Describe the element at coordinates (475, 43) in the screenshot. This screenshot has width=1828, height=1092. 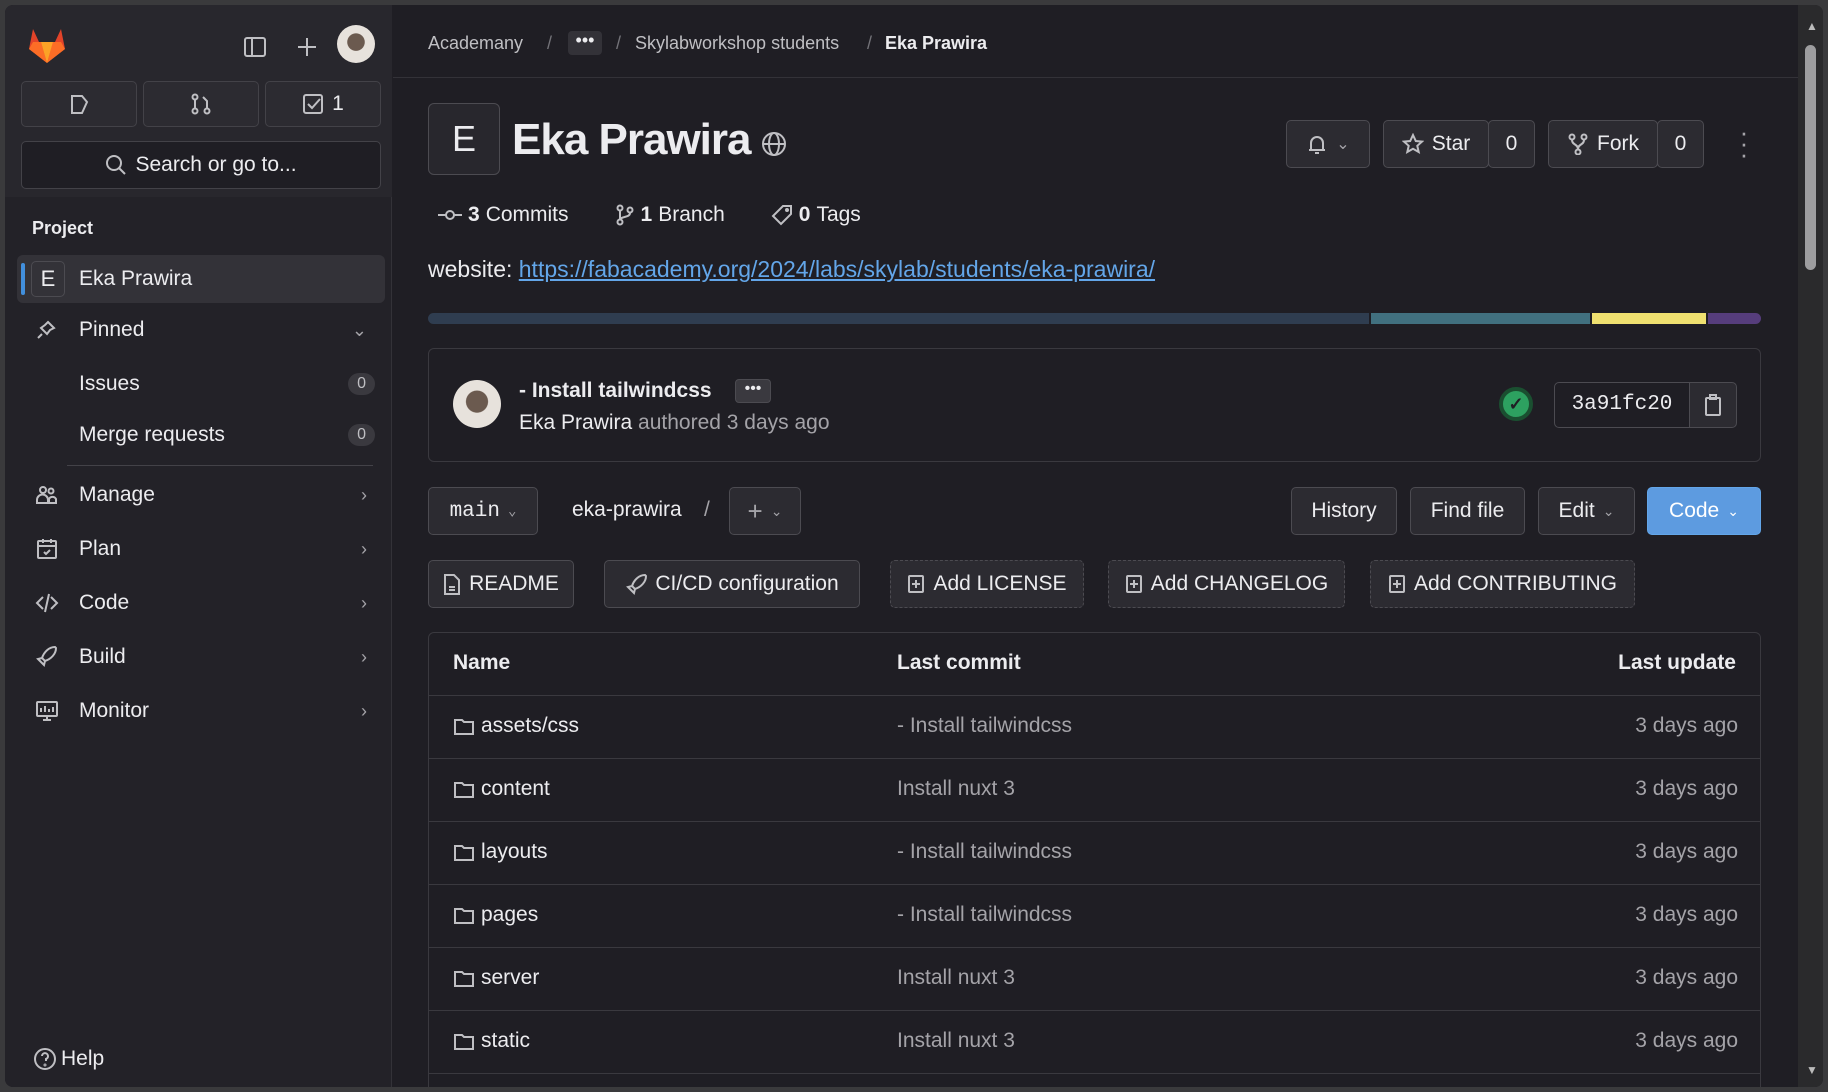
I see `breadcrumb-academany: Academany` at that location.